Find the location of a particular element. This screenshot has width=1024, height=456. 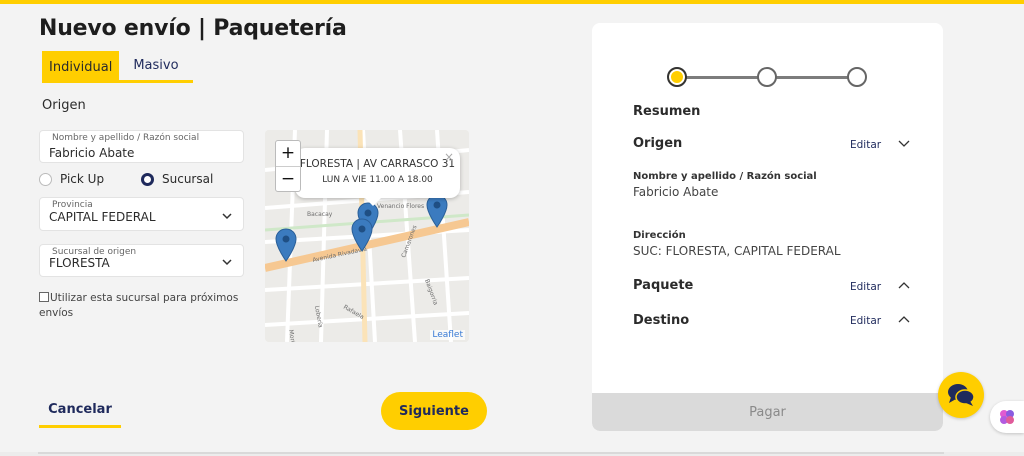

summary-heading: Resumen is located at coordinates (667, 111).